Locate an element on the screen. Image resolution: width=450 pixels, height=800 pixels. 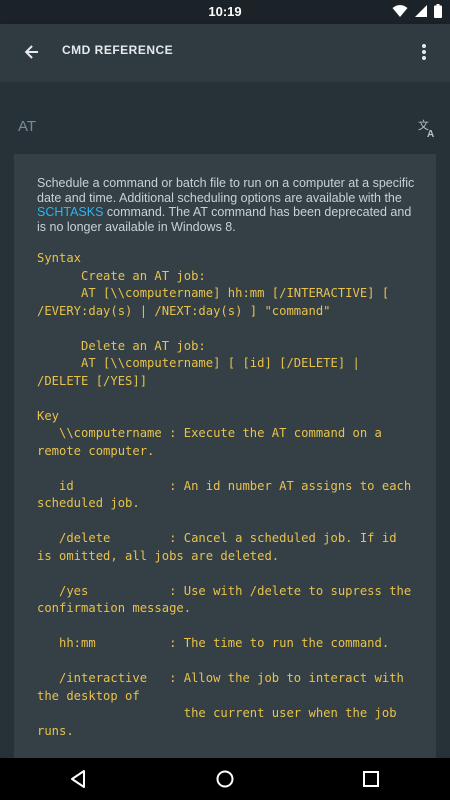
signal-icon is located at coordinates (421, 11).